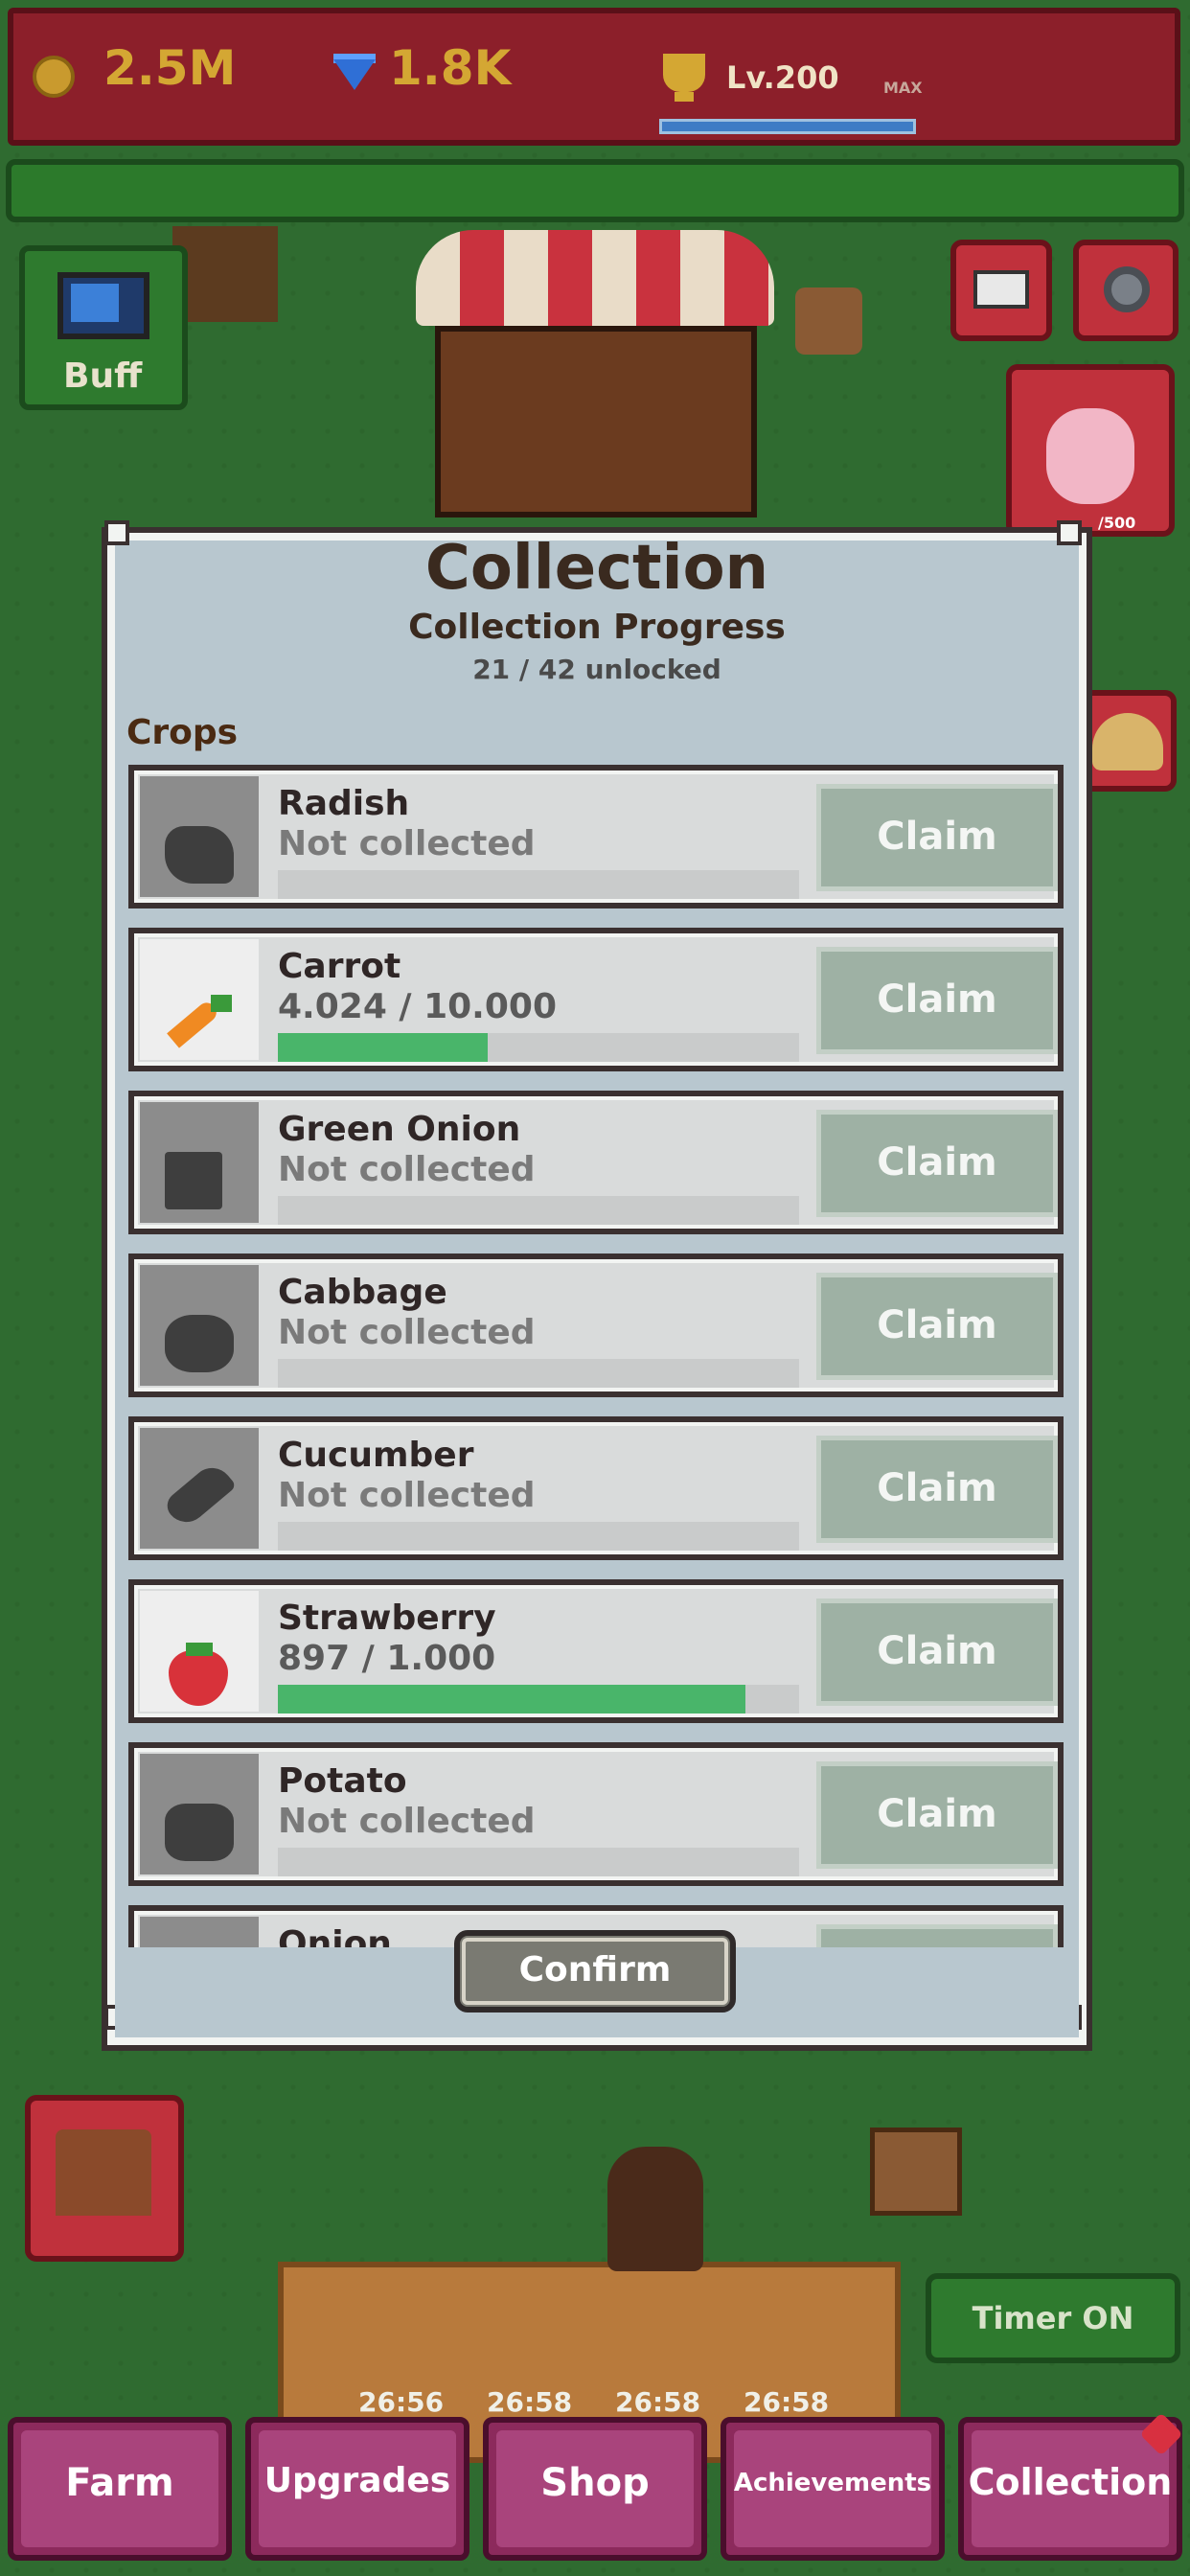 Image resolution: width=1190 pixels, height=2576 pixels. What do you see at coordinates (399, 1130) in the screenshot?
I see `item-name: Green Onion` at bounding box center [399, 1130].